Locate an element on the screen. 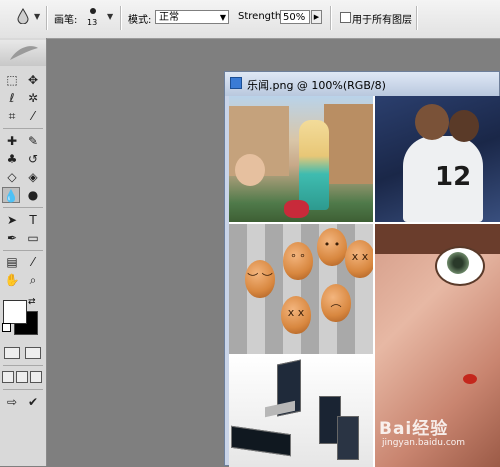  checkmark-icon: ✔ is located at coordinates (33, 402).